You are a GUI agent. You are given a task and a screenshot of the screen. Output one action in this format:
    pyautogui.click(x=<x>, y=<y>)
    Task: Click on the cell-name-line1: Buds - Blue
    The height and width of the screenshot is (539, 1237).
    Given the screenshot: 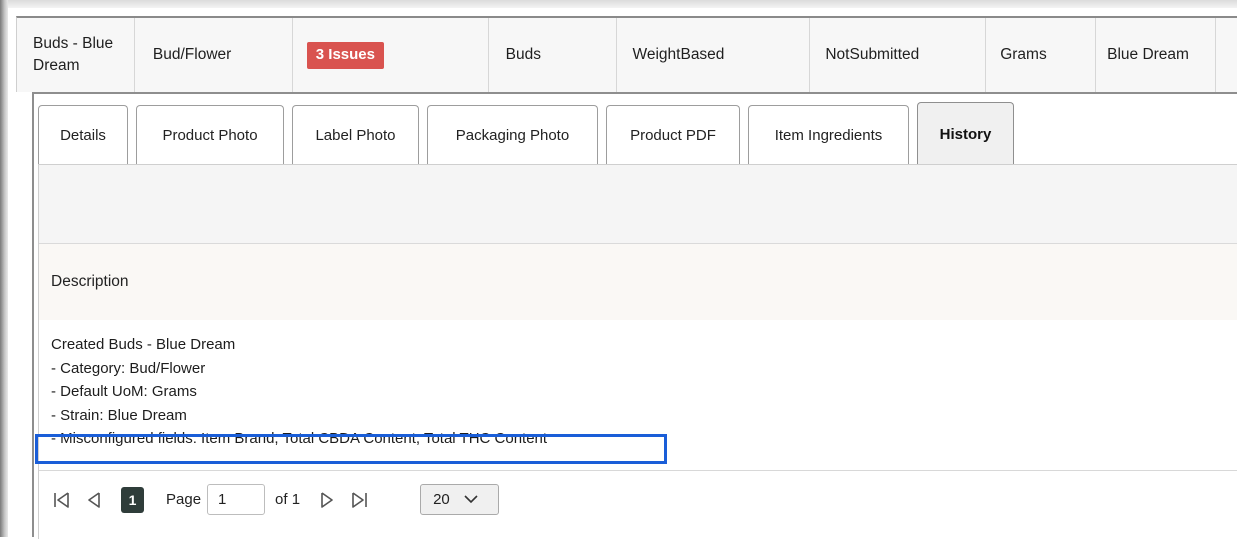 What is the action you would take?
    pyautogui.click(x=73, y=43)
    